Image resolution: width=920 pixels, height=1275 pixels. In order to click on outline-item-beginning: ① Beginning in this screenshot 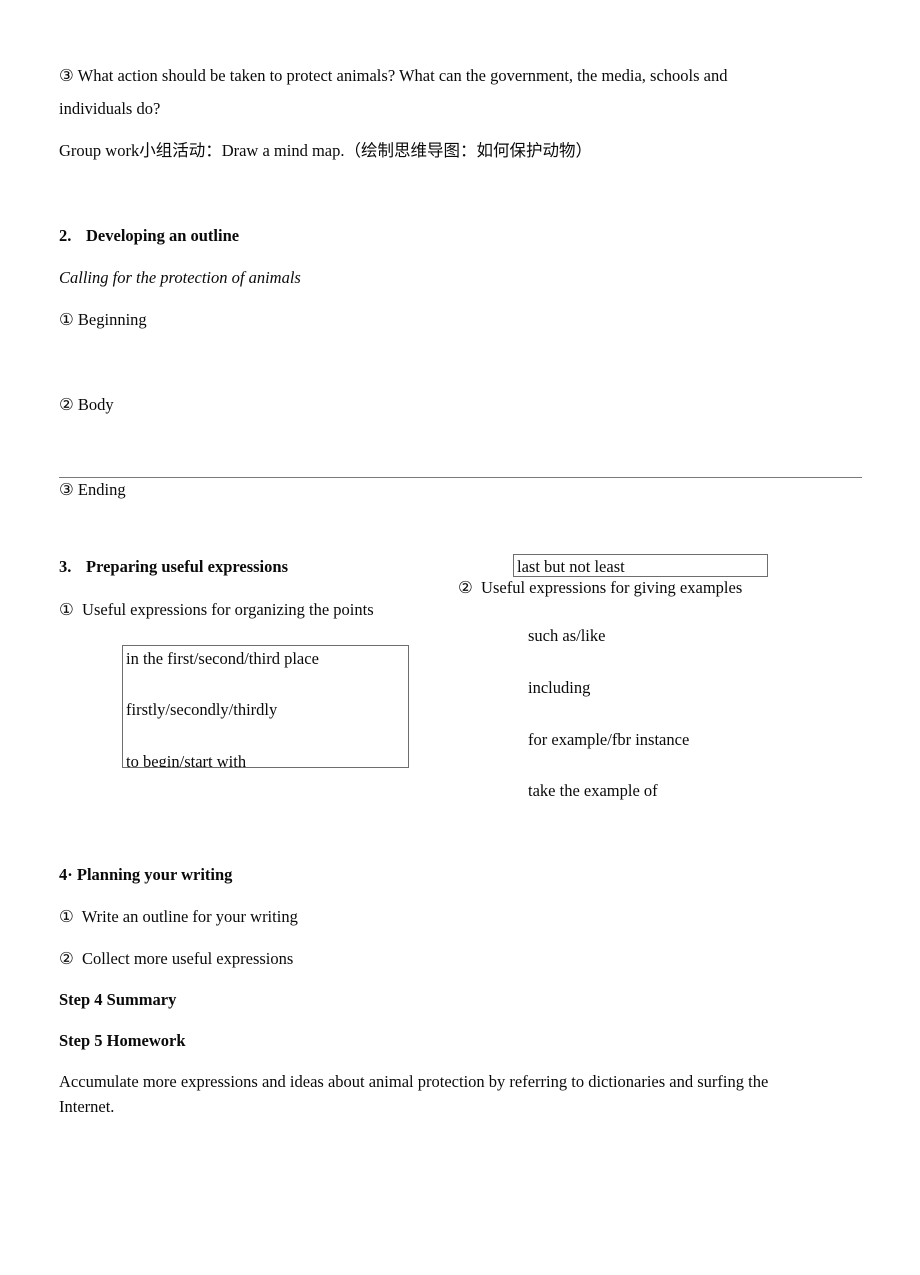, I will do `click(103, 319)`.